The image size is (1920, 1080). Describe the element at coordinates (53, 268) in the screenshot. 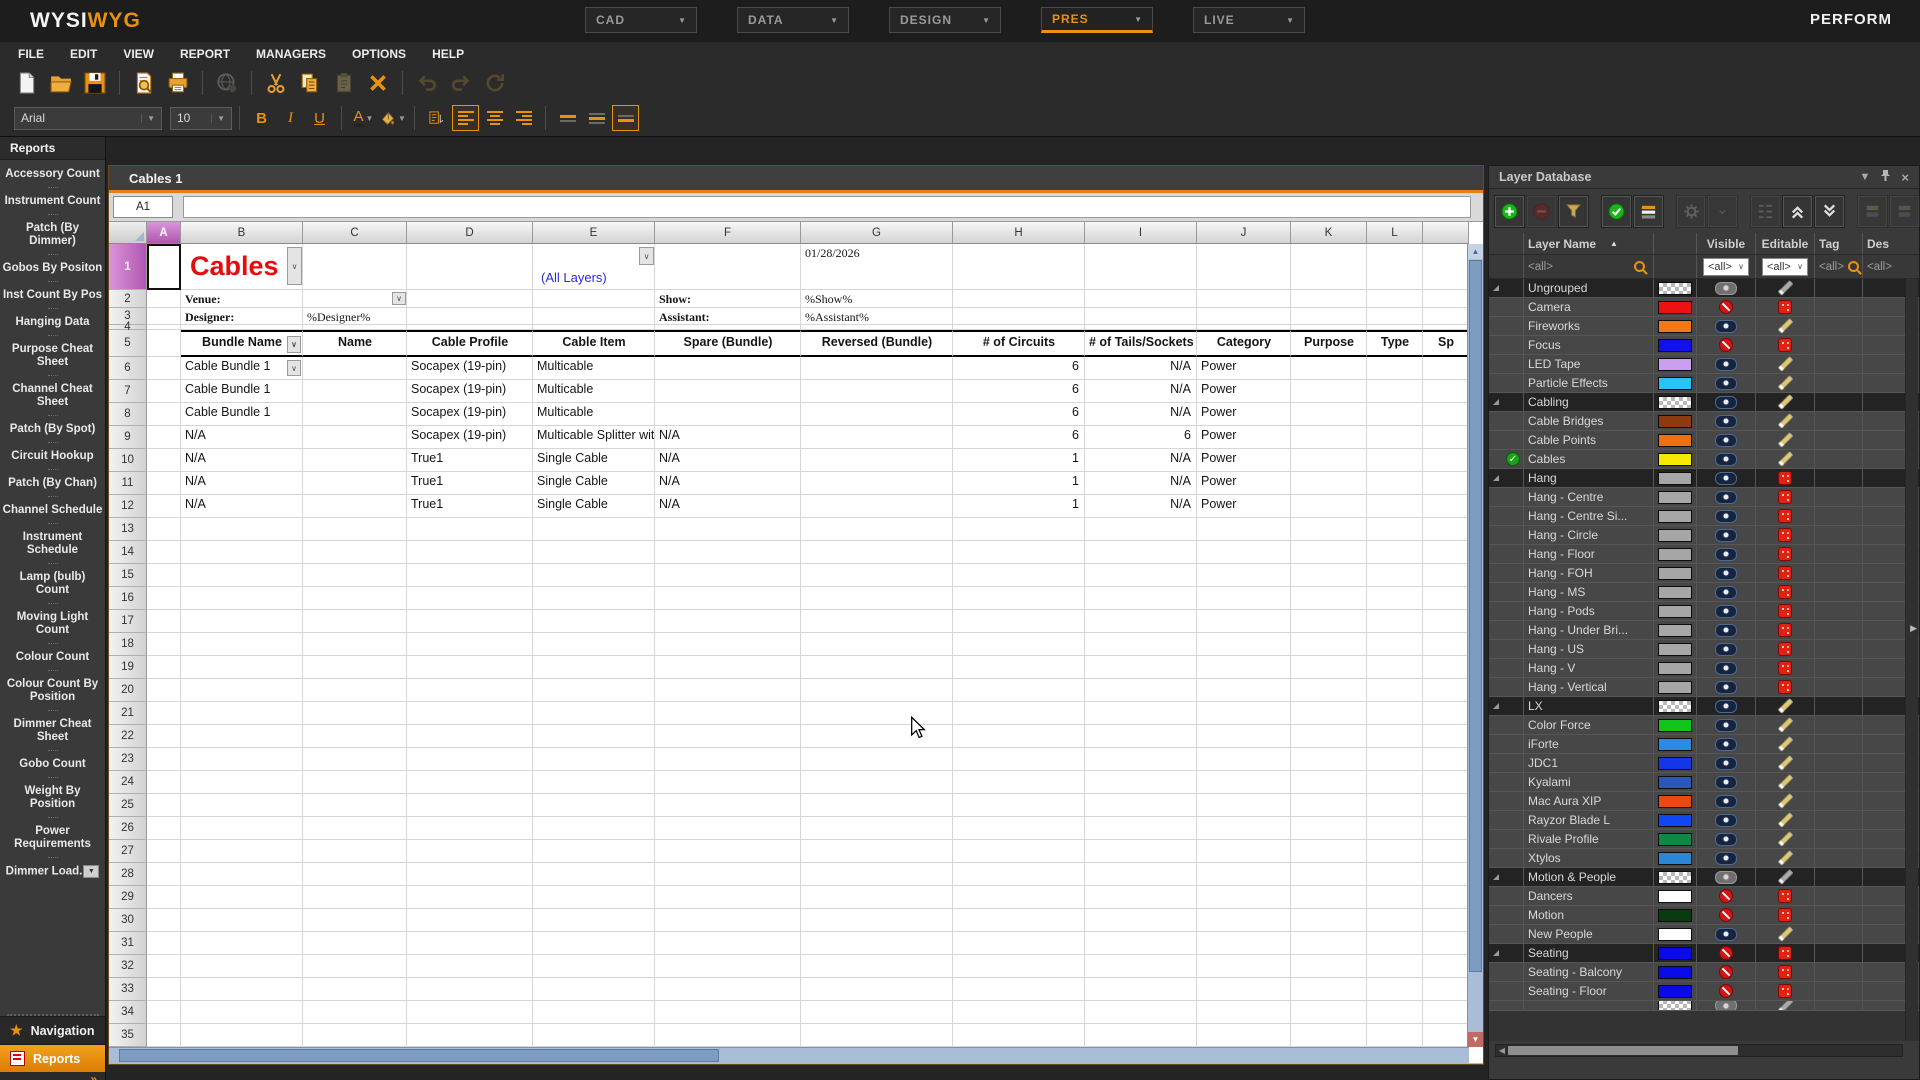

I see `sidebar-item-gobos-by-positon: Gobos By Positon` at that location.